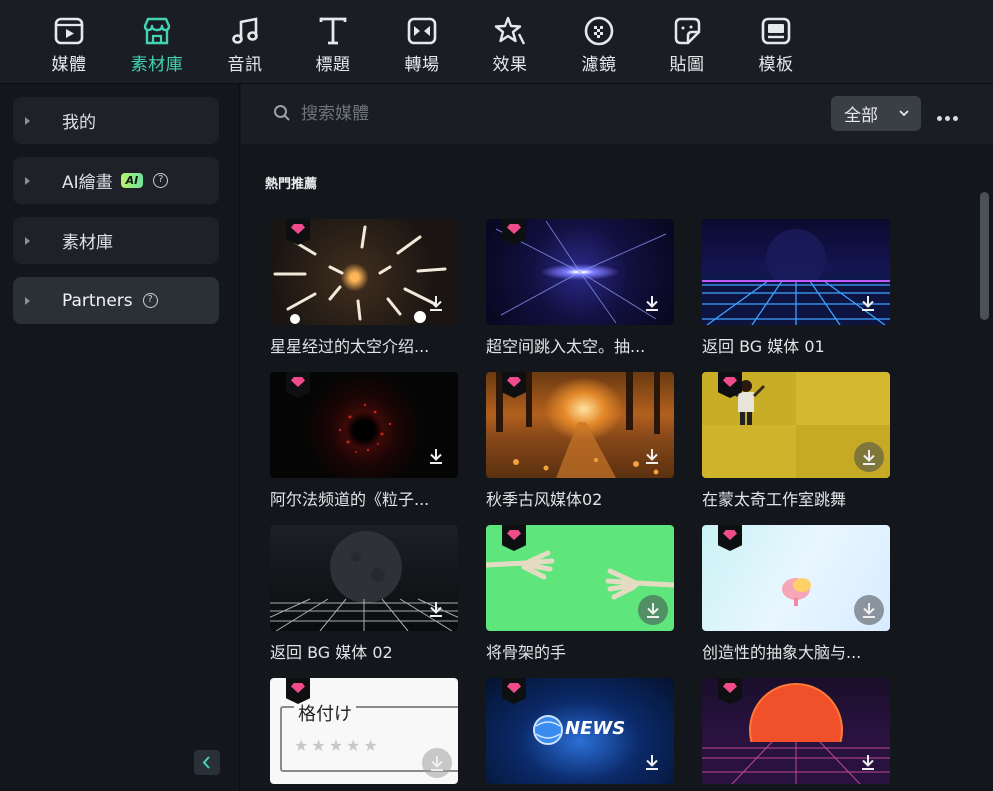 The image size is (993, 791). I want to click on title-t-icon, so click(333, 31).